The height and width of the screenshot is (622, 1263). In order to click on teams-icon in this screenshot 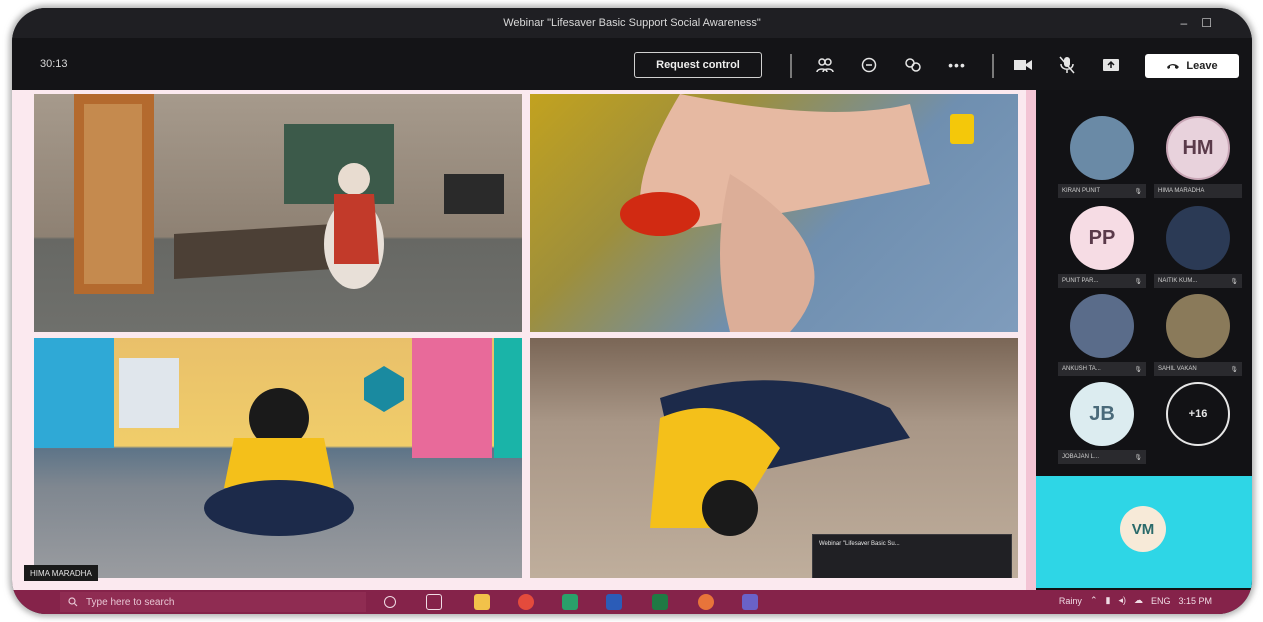, I will do `click(750, 602)`.